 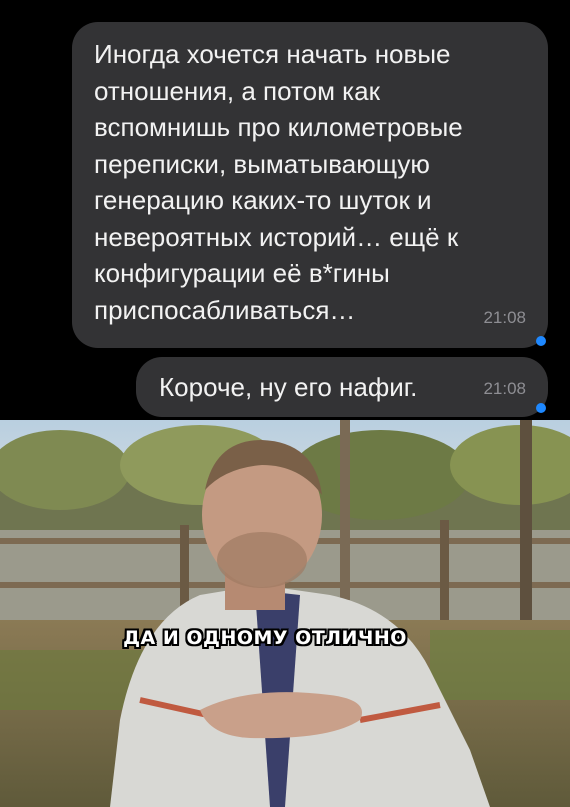 I want to click on meme-caption: ДА И ОДНОМУ ОТЛИЧНО, so click(x=265, y=638).